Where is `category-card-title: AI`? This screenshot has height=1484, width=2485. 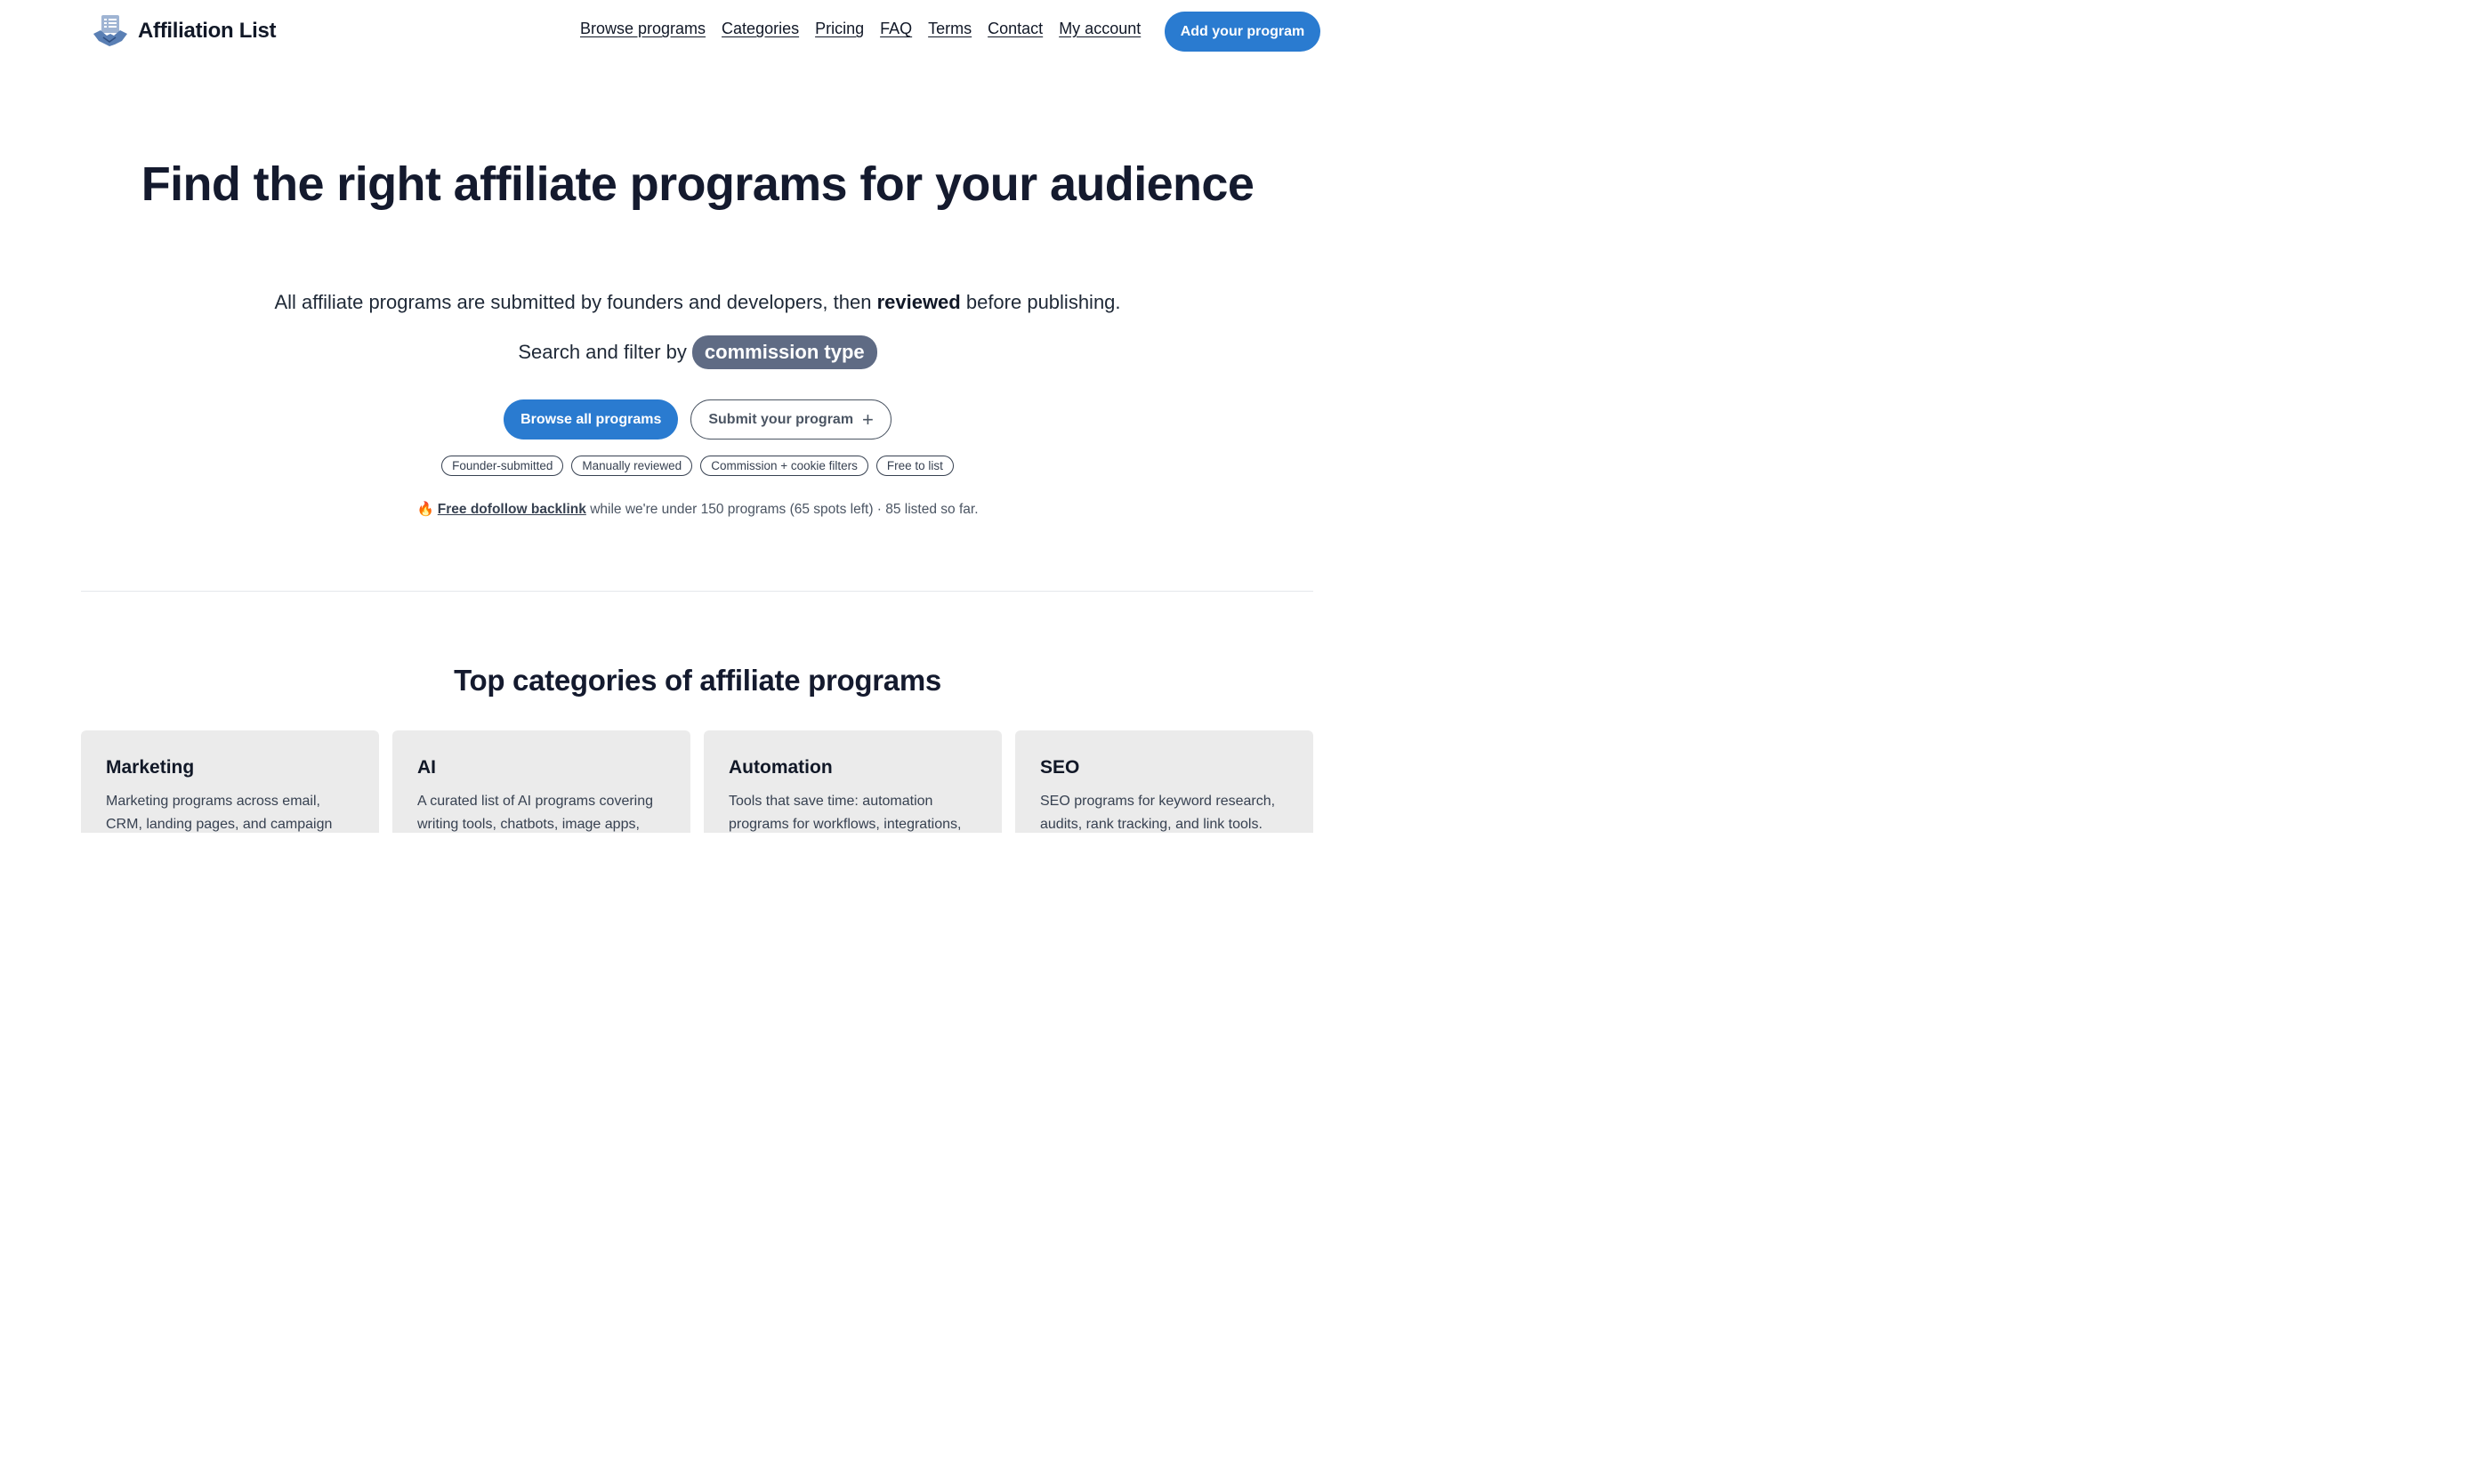
category-card-title: AI is located at coordinates (427, 767).